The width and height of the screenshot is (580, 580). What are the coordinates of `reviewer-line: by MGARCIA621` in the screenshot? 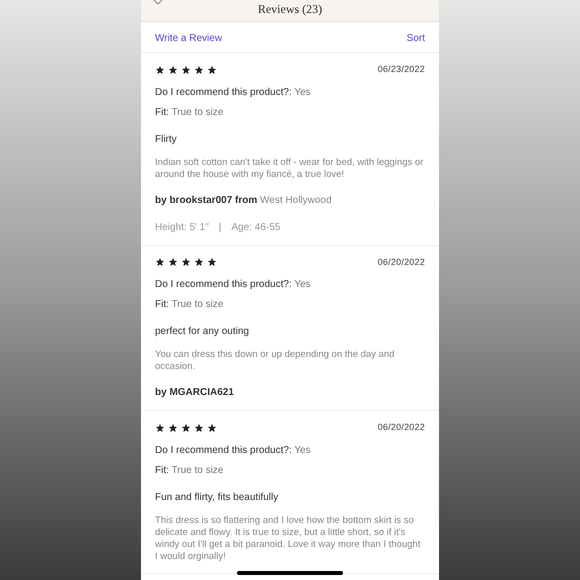 It's located at (195, 393).